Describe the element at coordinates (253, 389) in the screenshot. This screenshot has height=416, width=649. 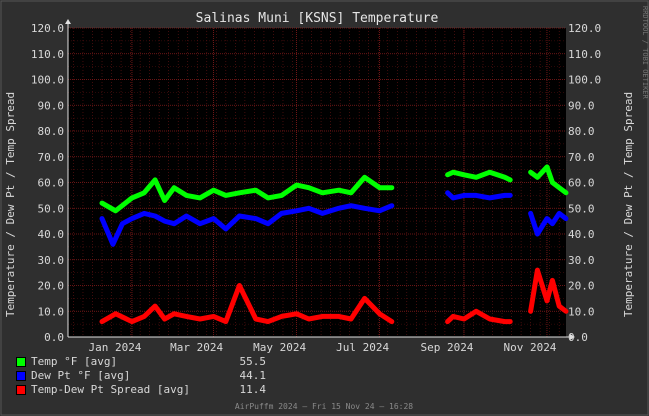
I see `legend-spread-avg: 11.4` at that location.